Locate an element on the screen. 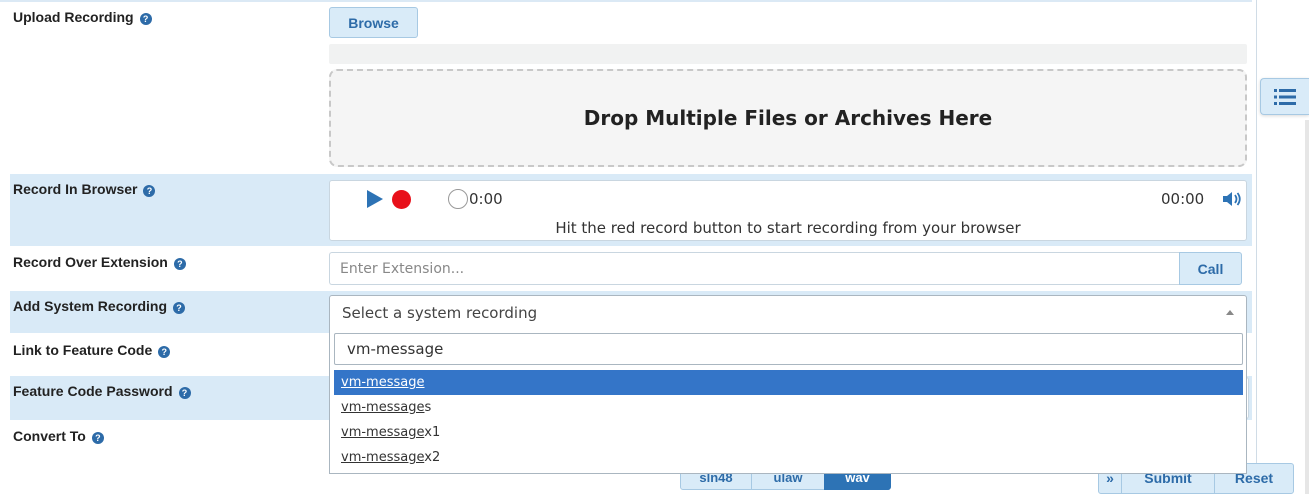 Image resolution: width=1309 pixels, height=494 pixels. convert-to-text: Convert To is located at coordinates (49, 436).